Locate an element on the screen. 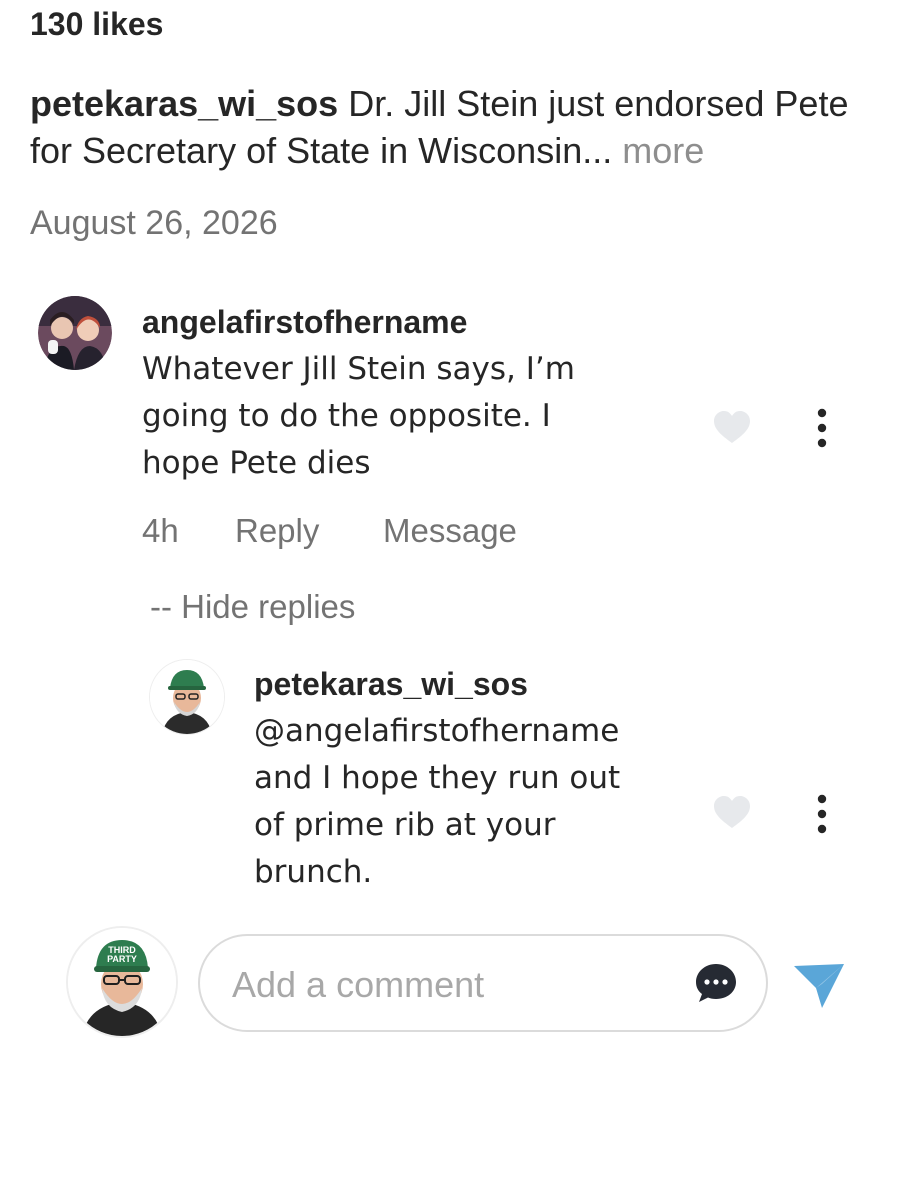  post-date: August 26, 2026 is located at coordinates (154, 223).